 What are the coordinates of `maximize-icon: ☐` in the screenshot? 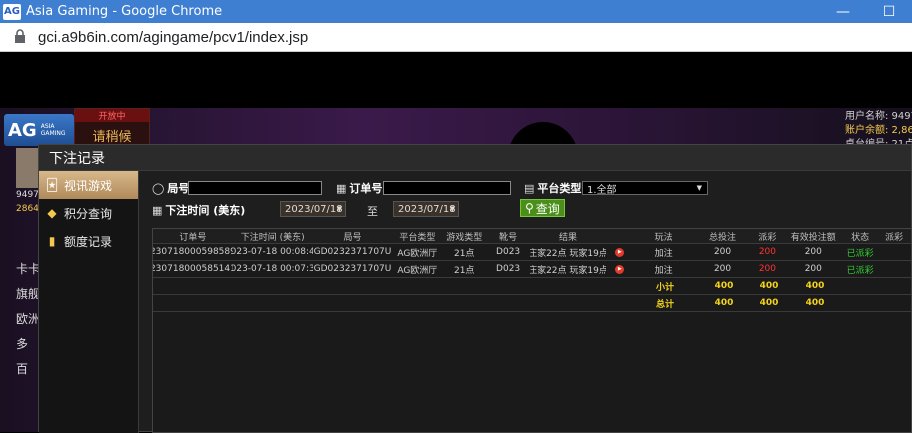 It's located at (889, 11).